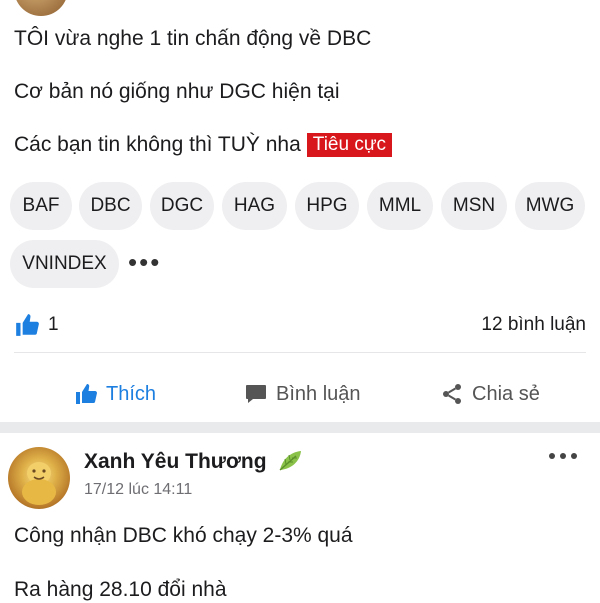 This screenshot has width=600, height=603. I want to click on stock-tag-dbc: DBC, so click(110, 206).